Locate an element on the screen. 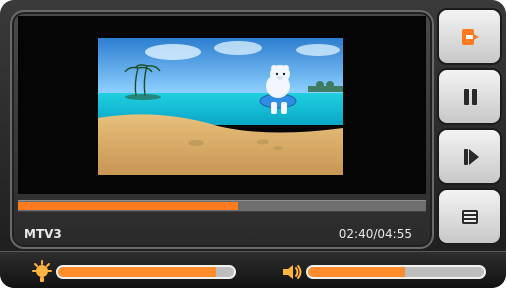 Image resolution: width=506 pixels, height=288 pixels. list-menu-icon is located at coordinates (469, 216).